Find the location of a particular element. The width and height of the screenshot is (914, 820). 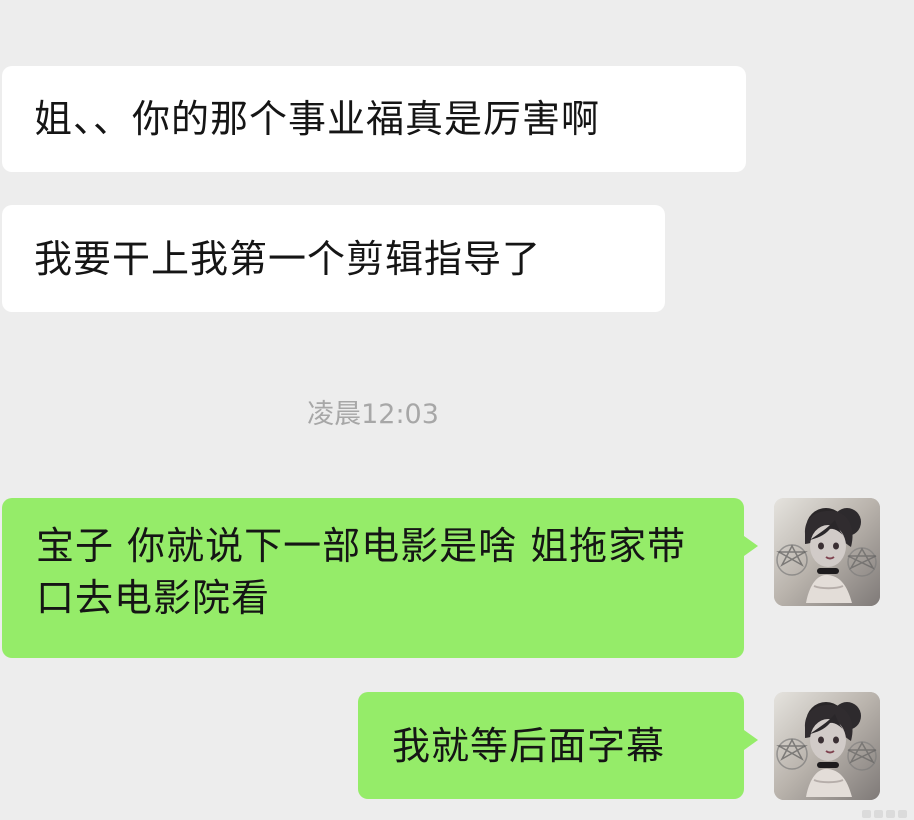

outgoing-message-text: 宝子 你就说下一部电影是啥 姐拖家带口去电影院看 is located at coordinates (361, 572).